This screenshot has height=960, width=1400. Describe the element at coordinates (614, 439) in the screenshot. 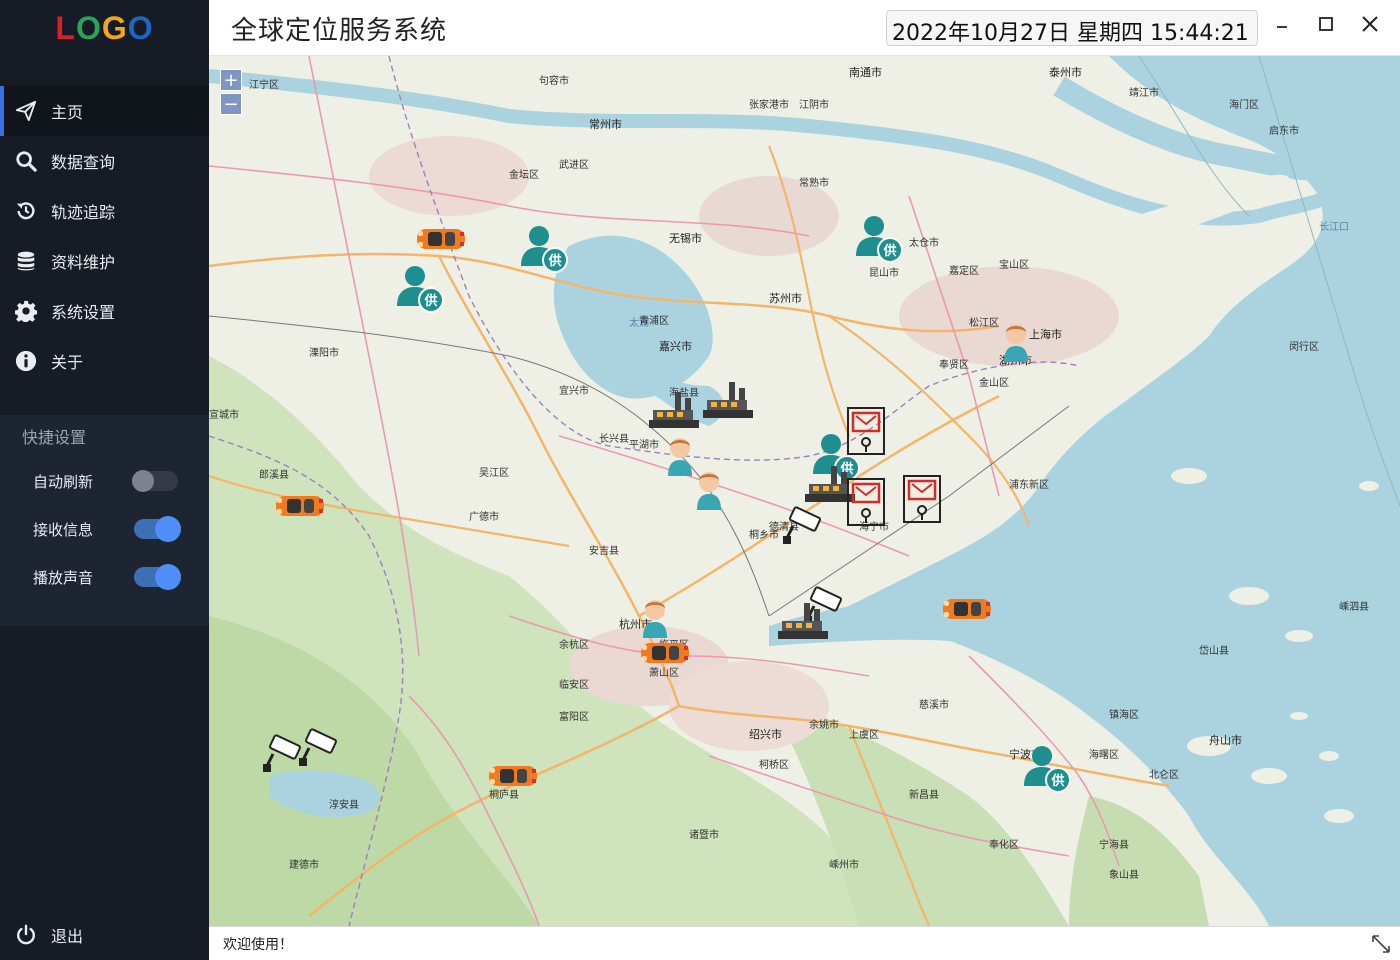

I see `place-label: 长兴县` at that location.